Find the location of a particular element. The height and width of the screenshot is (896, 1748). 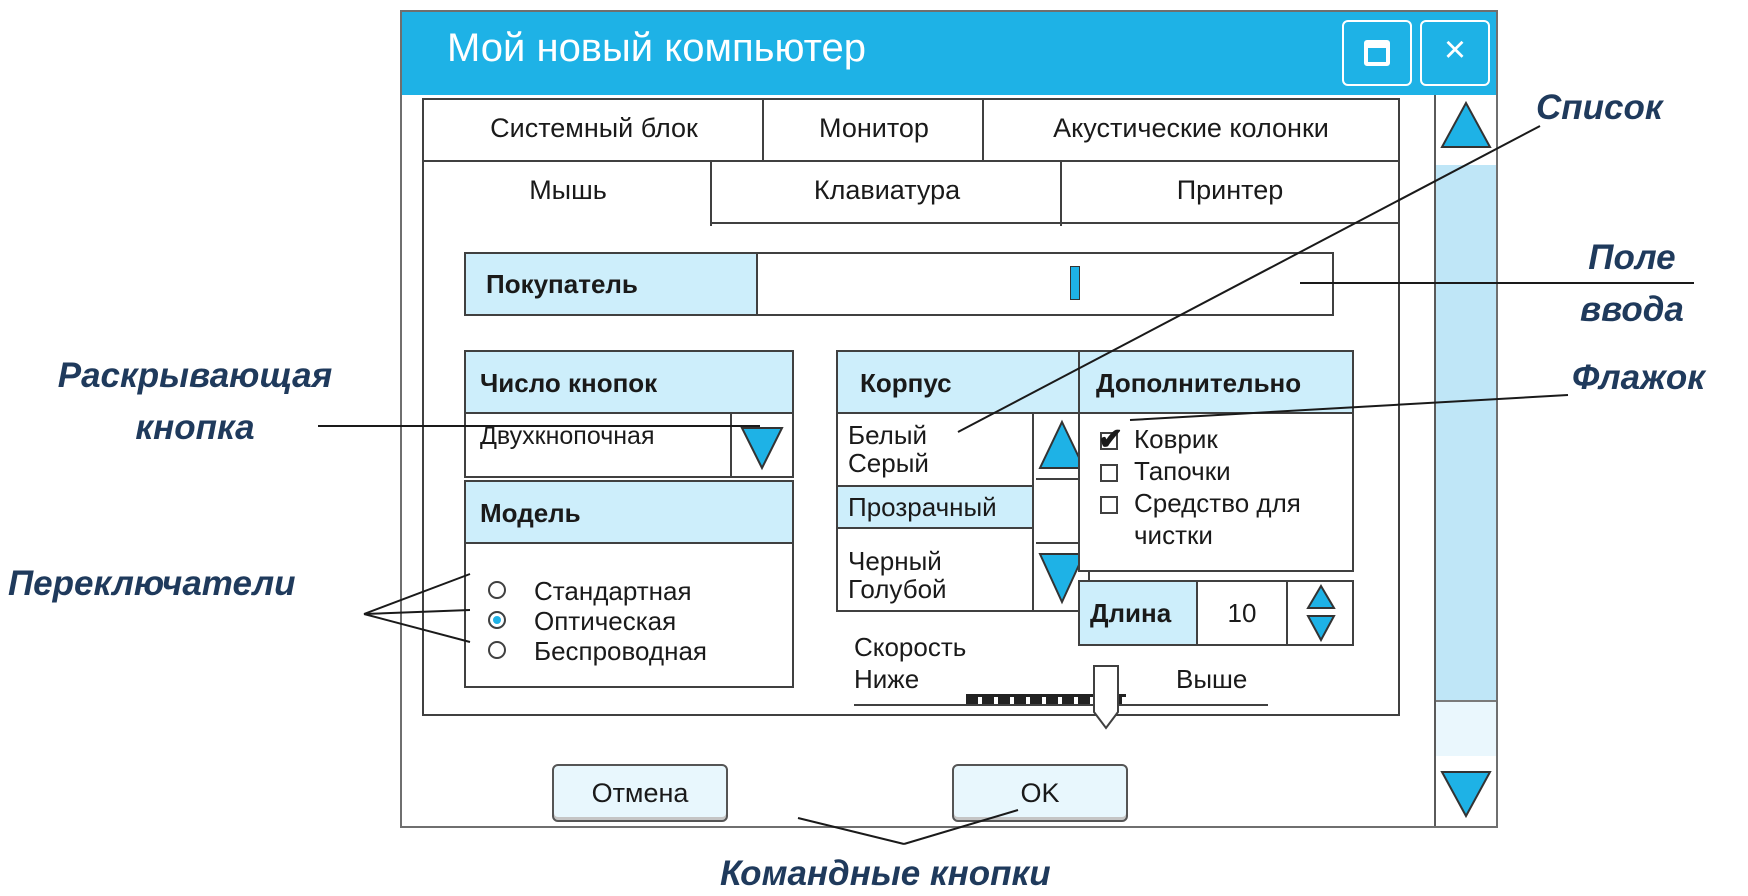

list-item-label: Прозрачный is located at coordinates (922, 507).